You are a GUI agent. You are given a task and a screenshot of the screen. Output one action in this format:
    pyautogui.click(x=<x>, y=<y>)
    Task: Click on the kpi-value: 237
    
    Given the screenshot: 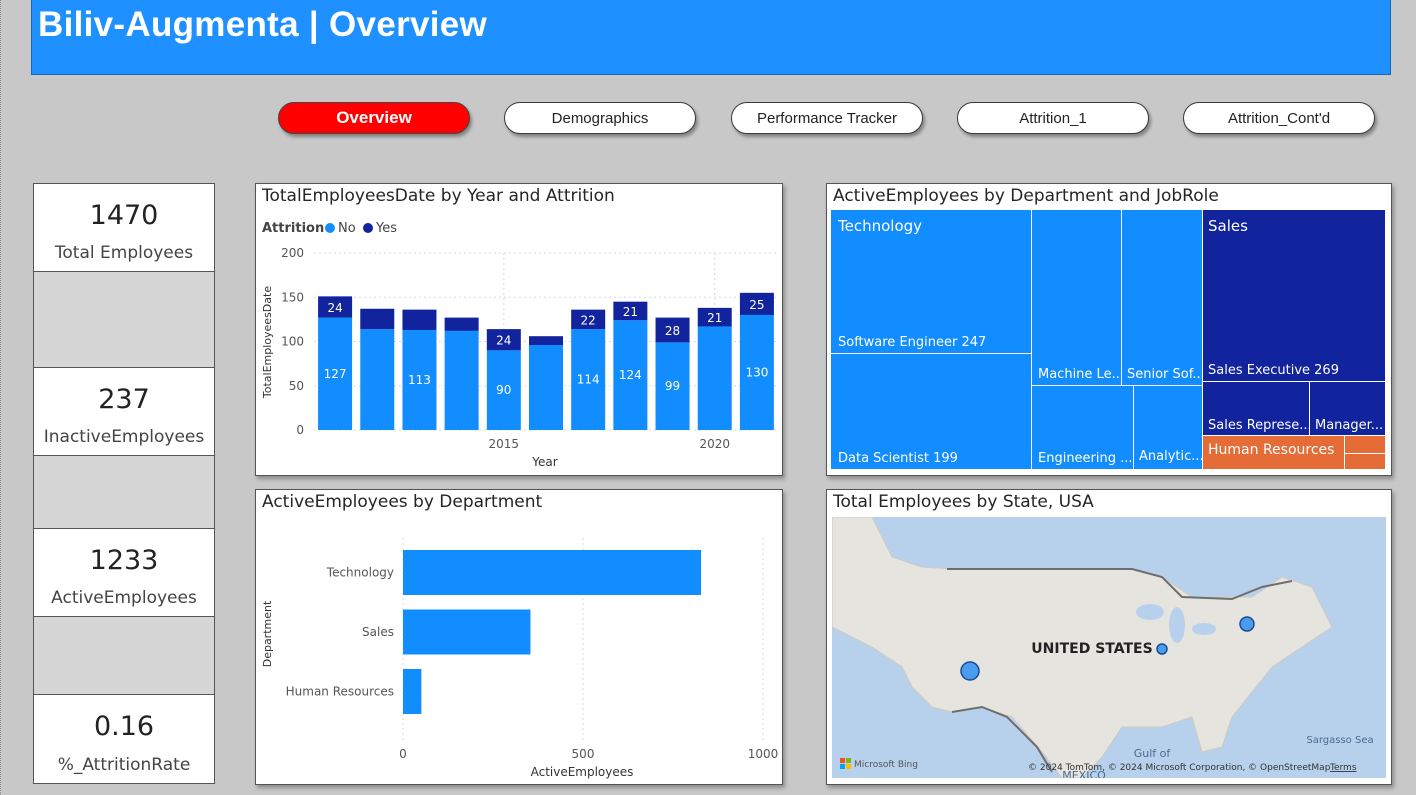 What is the action you would take?
    pyautogui.click(x=124, y=399)
    